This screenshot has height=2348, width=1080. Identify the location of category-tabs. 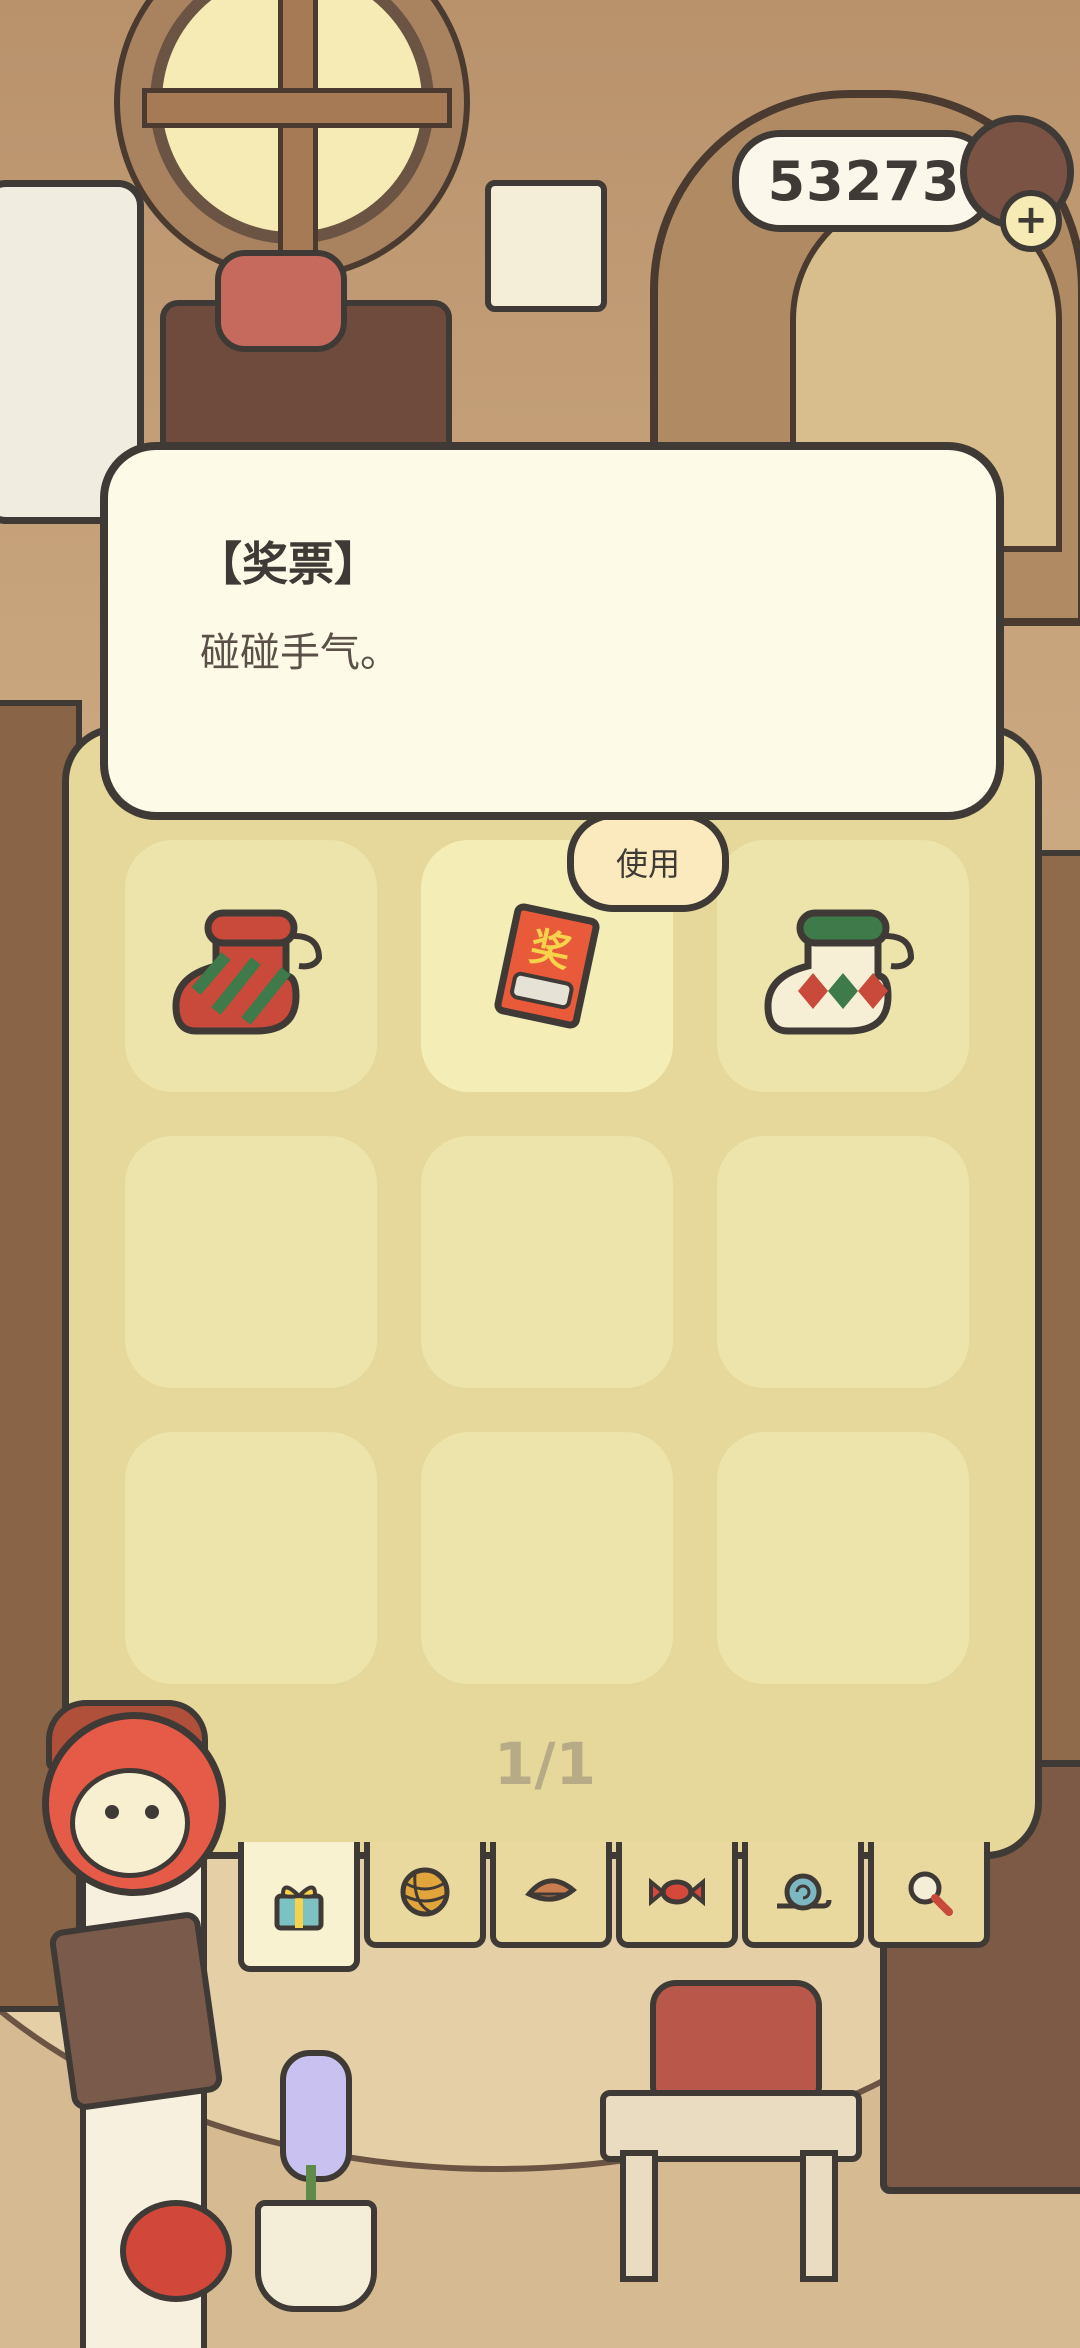
(614, 1907).